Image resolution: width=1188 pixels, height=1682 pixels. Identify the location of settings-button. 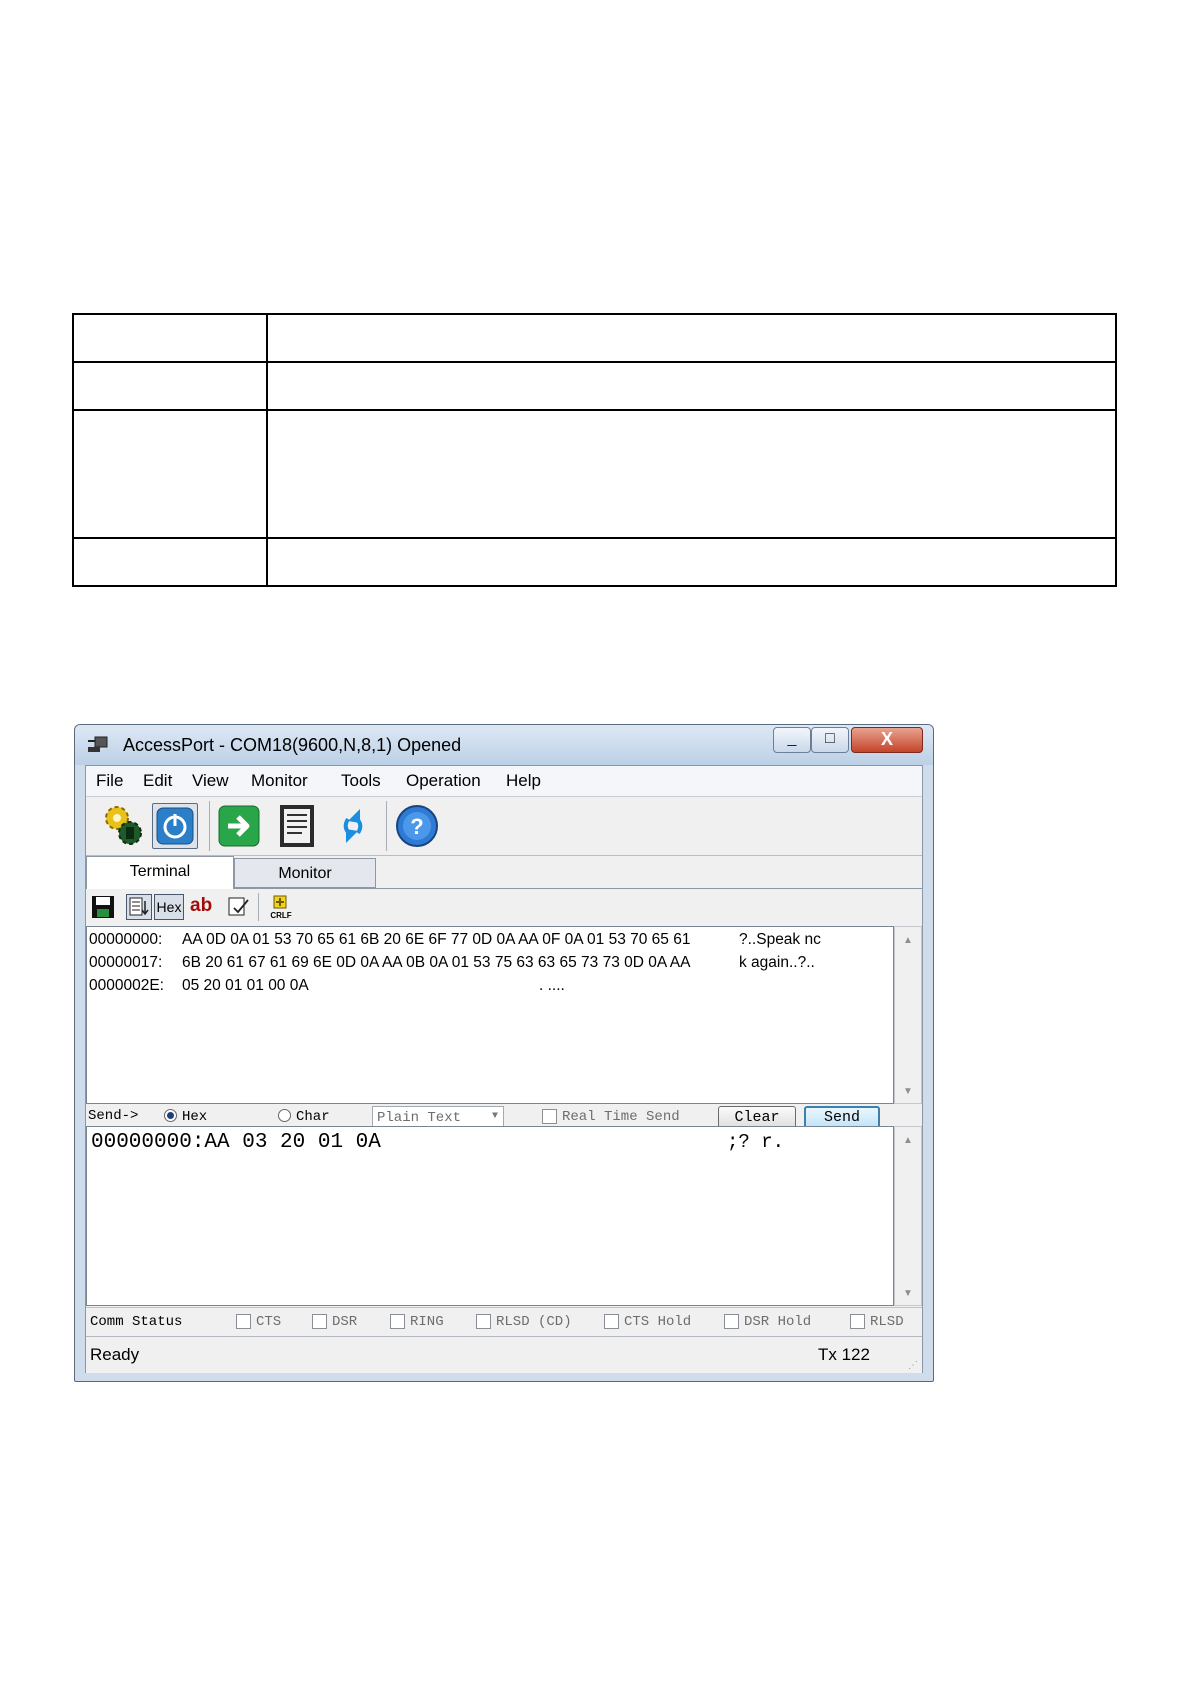
(123, 826).